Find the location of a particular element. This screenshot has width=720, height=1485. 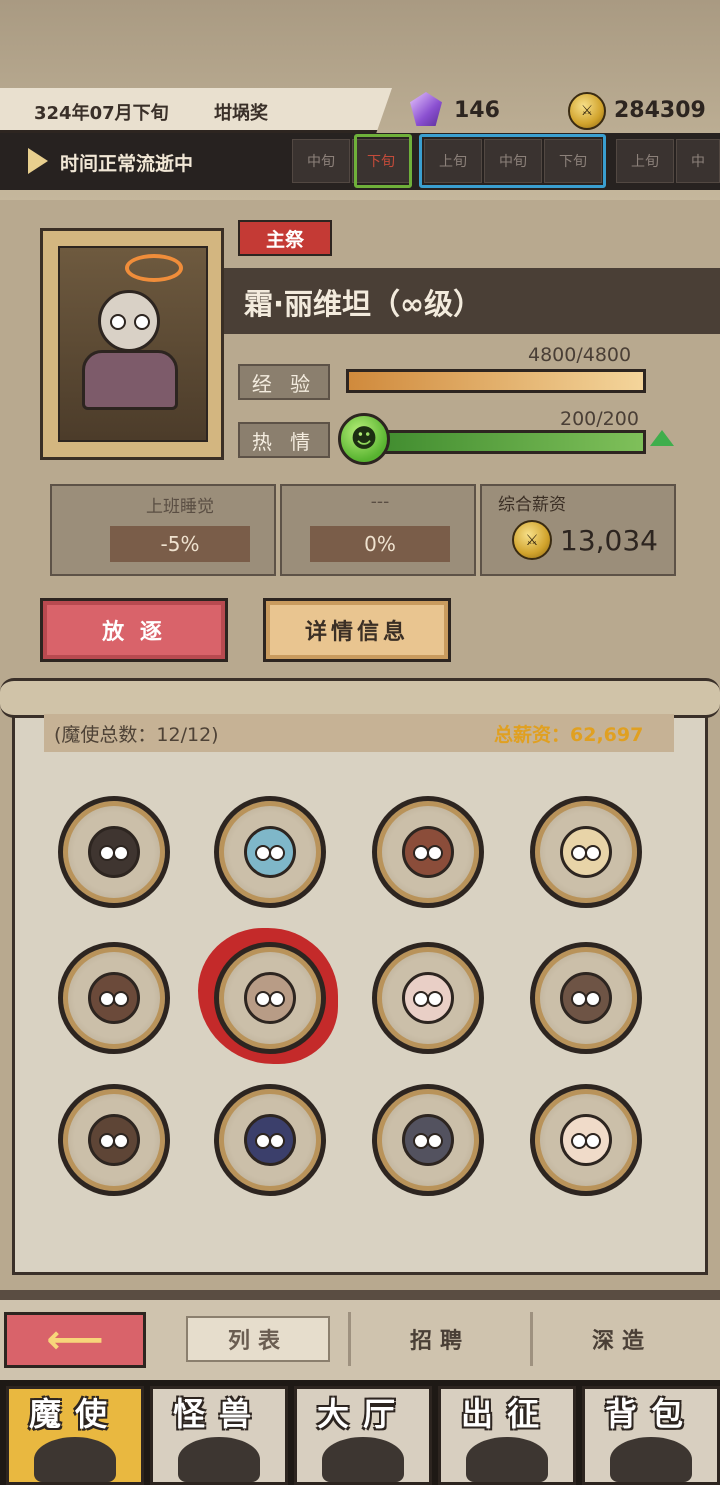

time-status: 时间正常流逝中 is located at coordinates (127, 164).